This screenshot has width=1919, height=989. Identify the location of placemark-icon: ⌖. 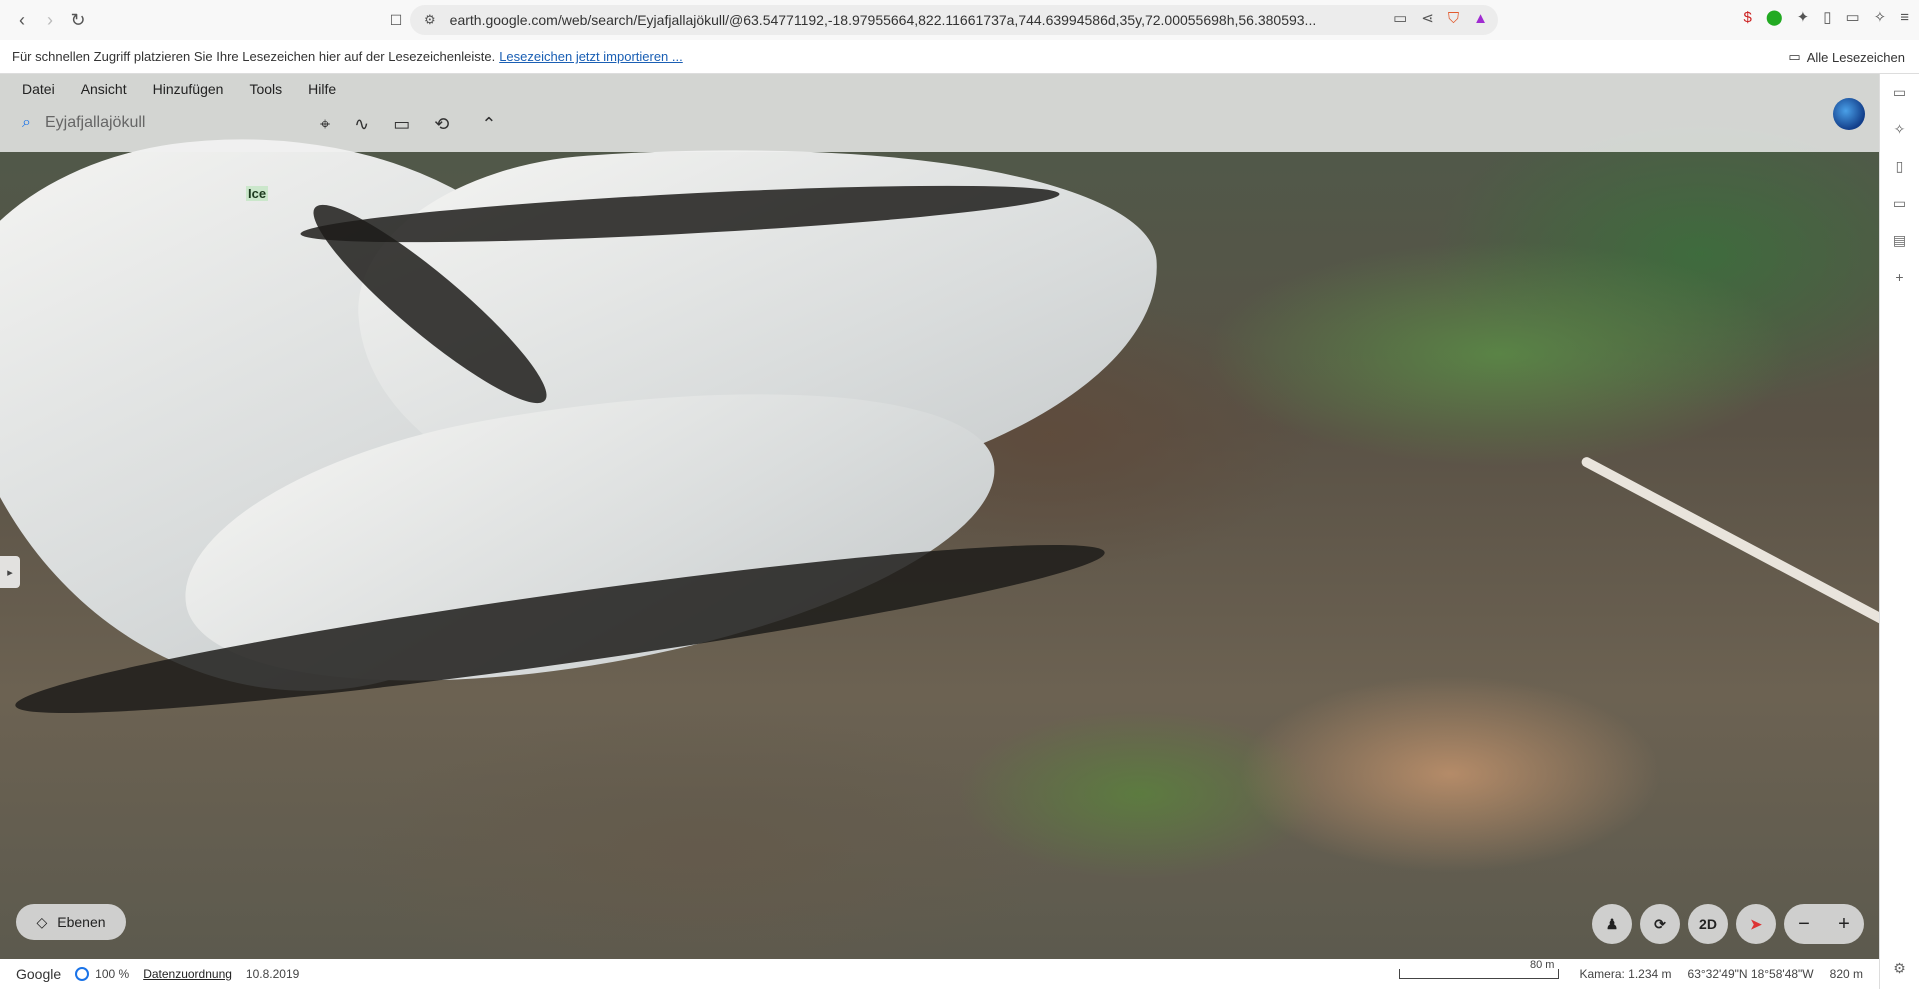
(325, 124).